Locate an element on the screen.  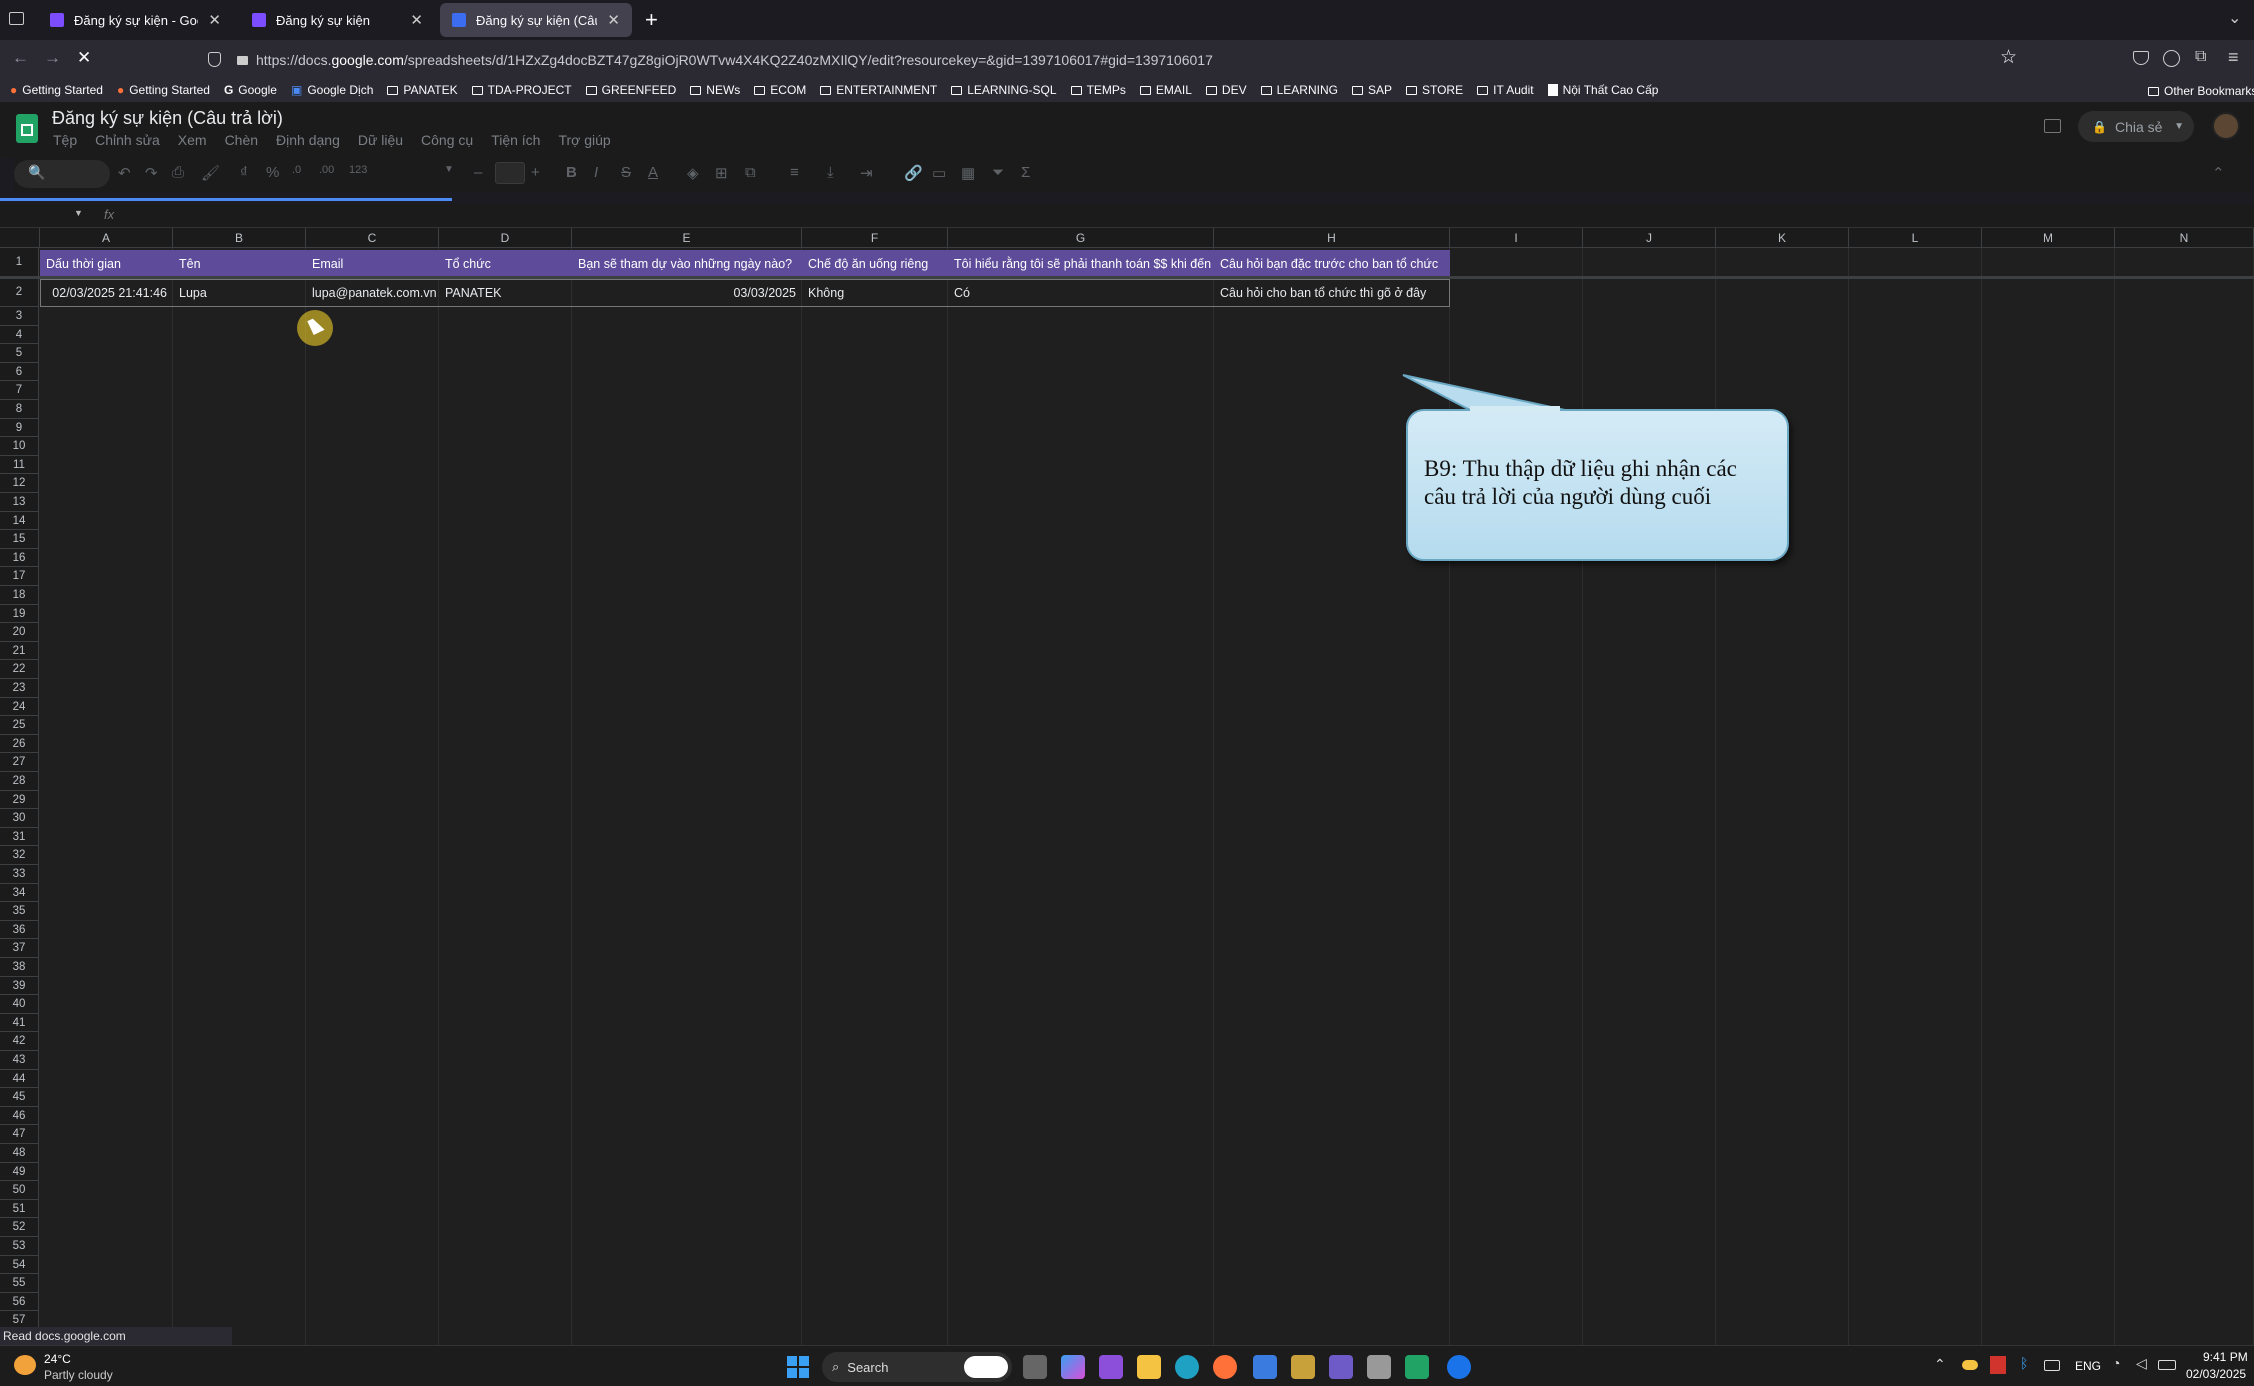
row-header-23: 23 is located at coordinates (19, 688).